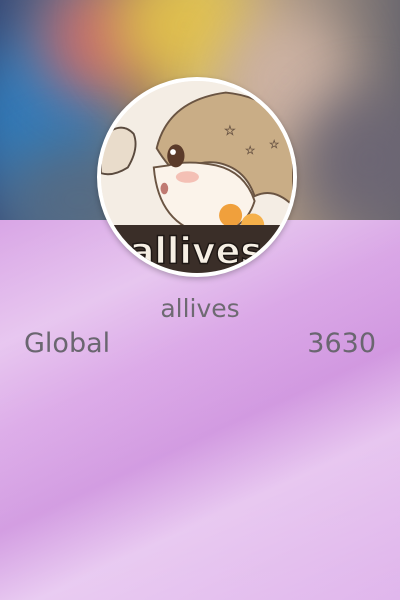 The image size is (400, 600). Describe the element at coordinates (67, 343) in the screenshot. I see `ranking-label: Global` at that location.